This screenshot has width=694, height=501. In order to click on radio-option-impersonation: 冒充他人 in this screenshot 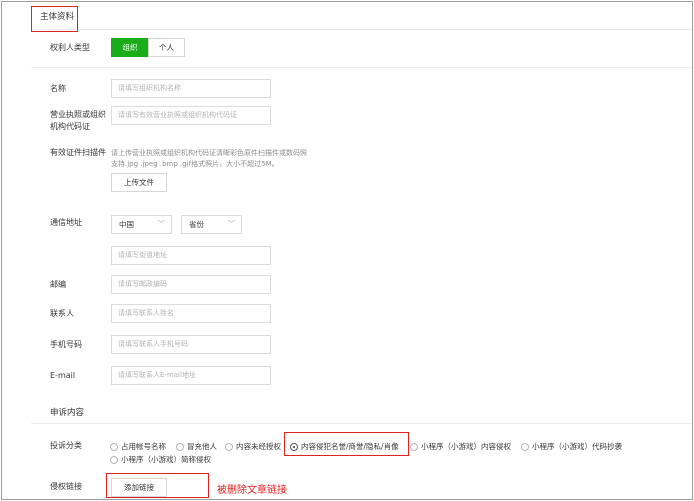, I will do `click(196, 446)`.